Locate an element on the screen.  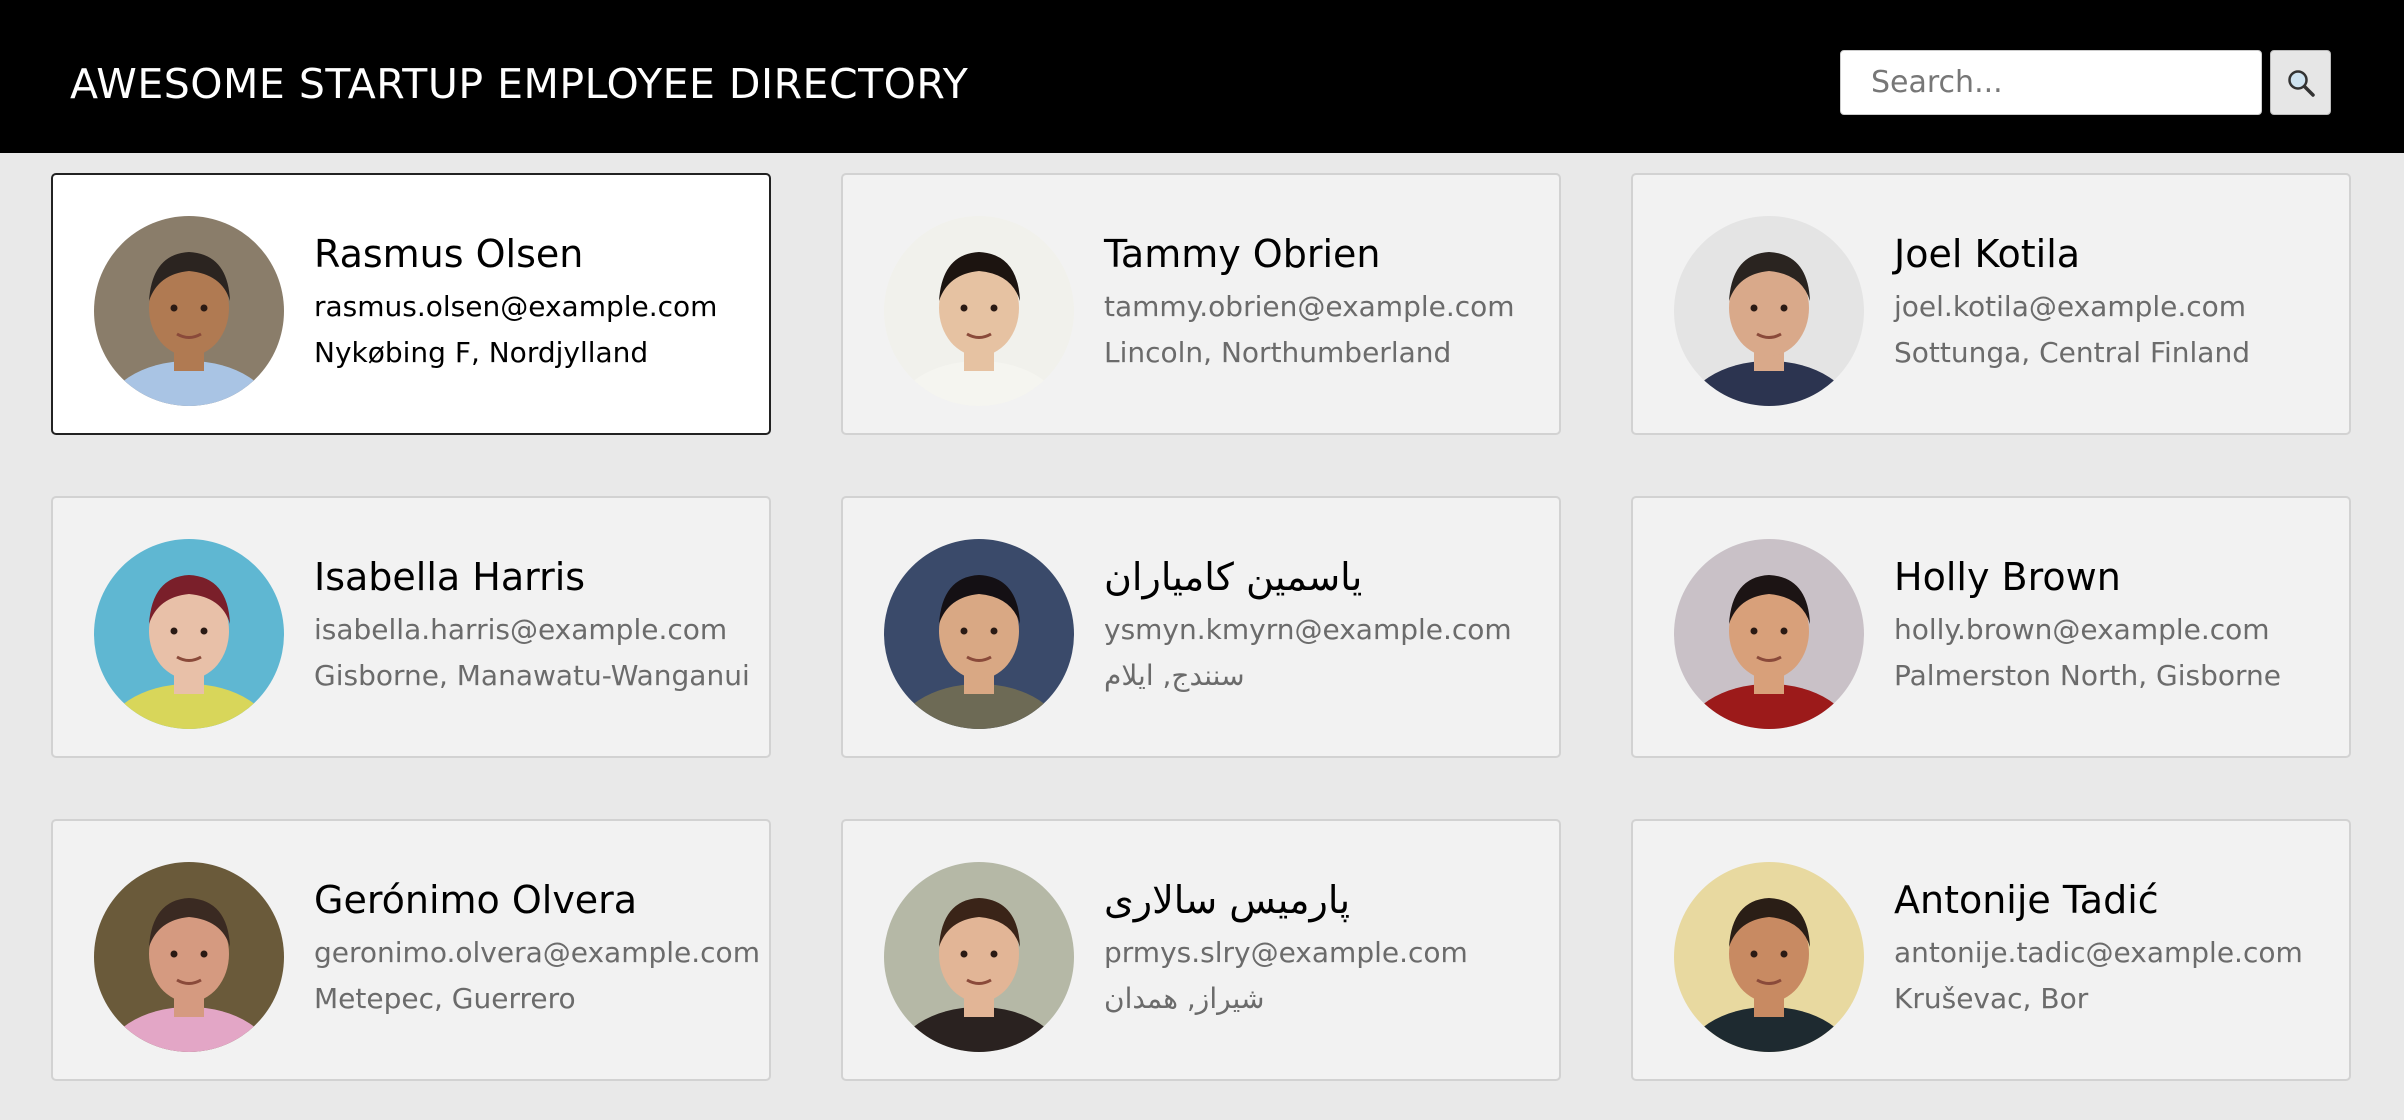
employee-location: Nykøbing F, Nordjylland is located at coordinates (481, 352).